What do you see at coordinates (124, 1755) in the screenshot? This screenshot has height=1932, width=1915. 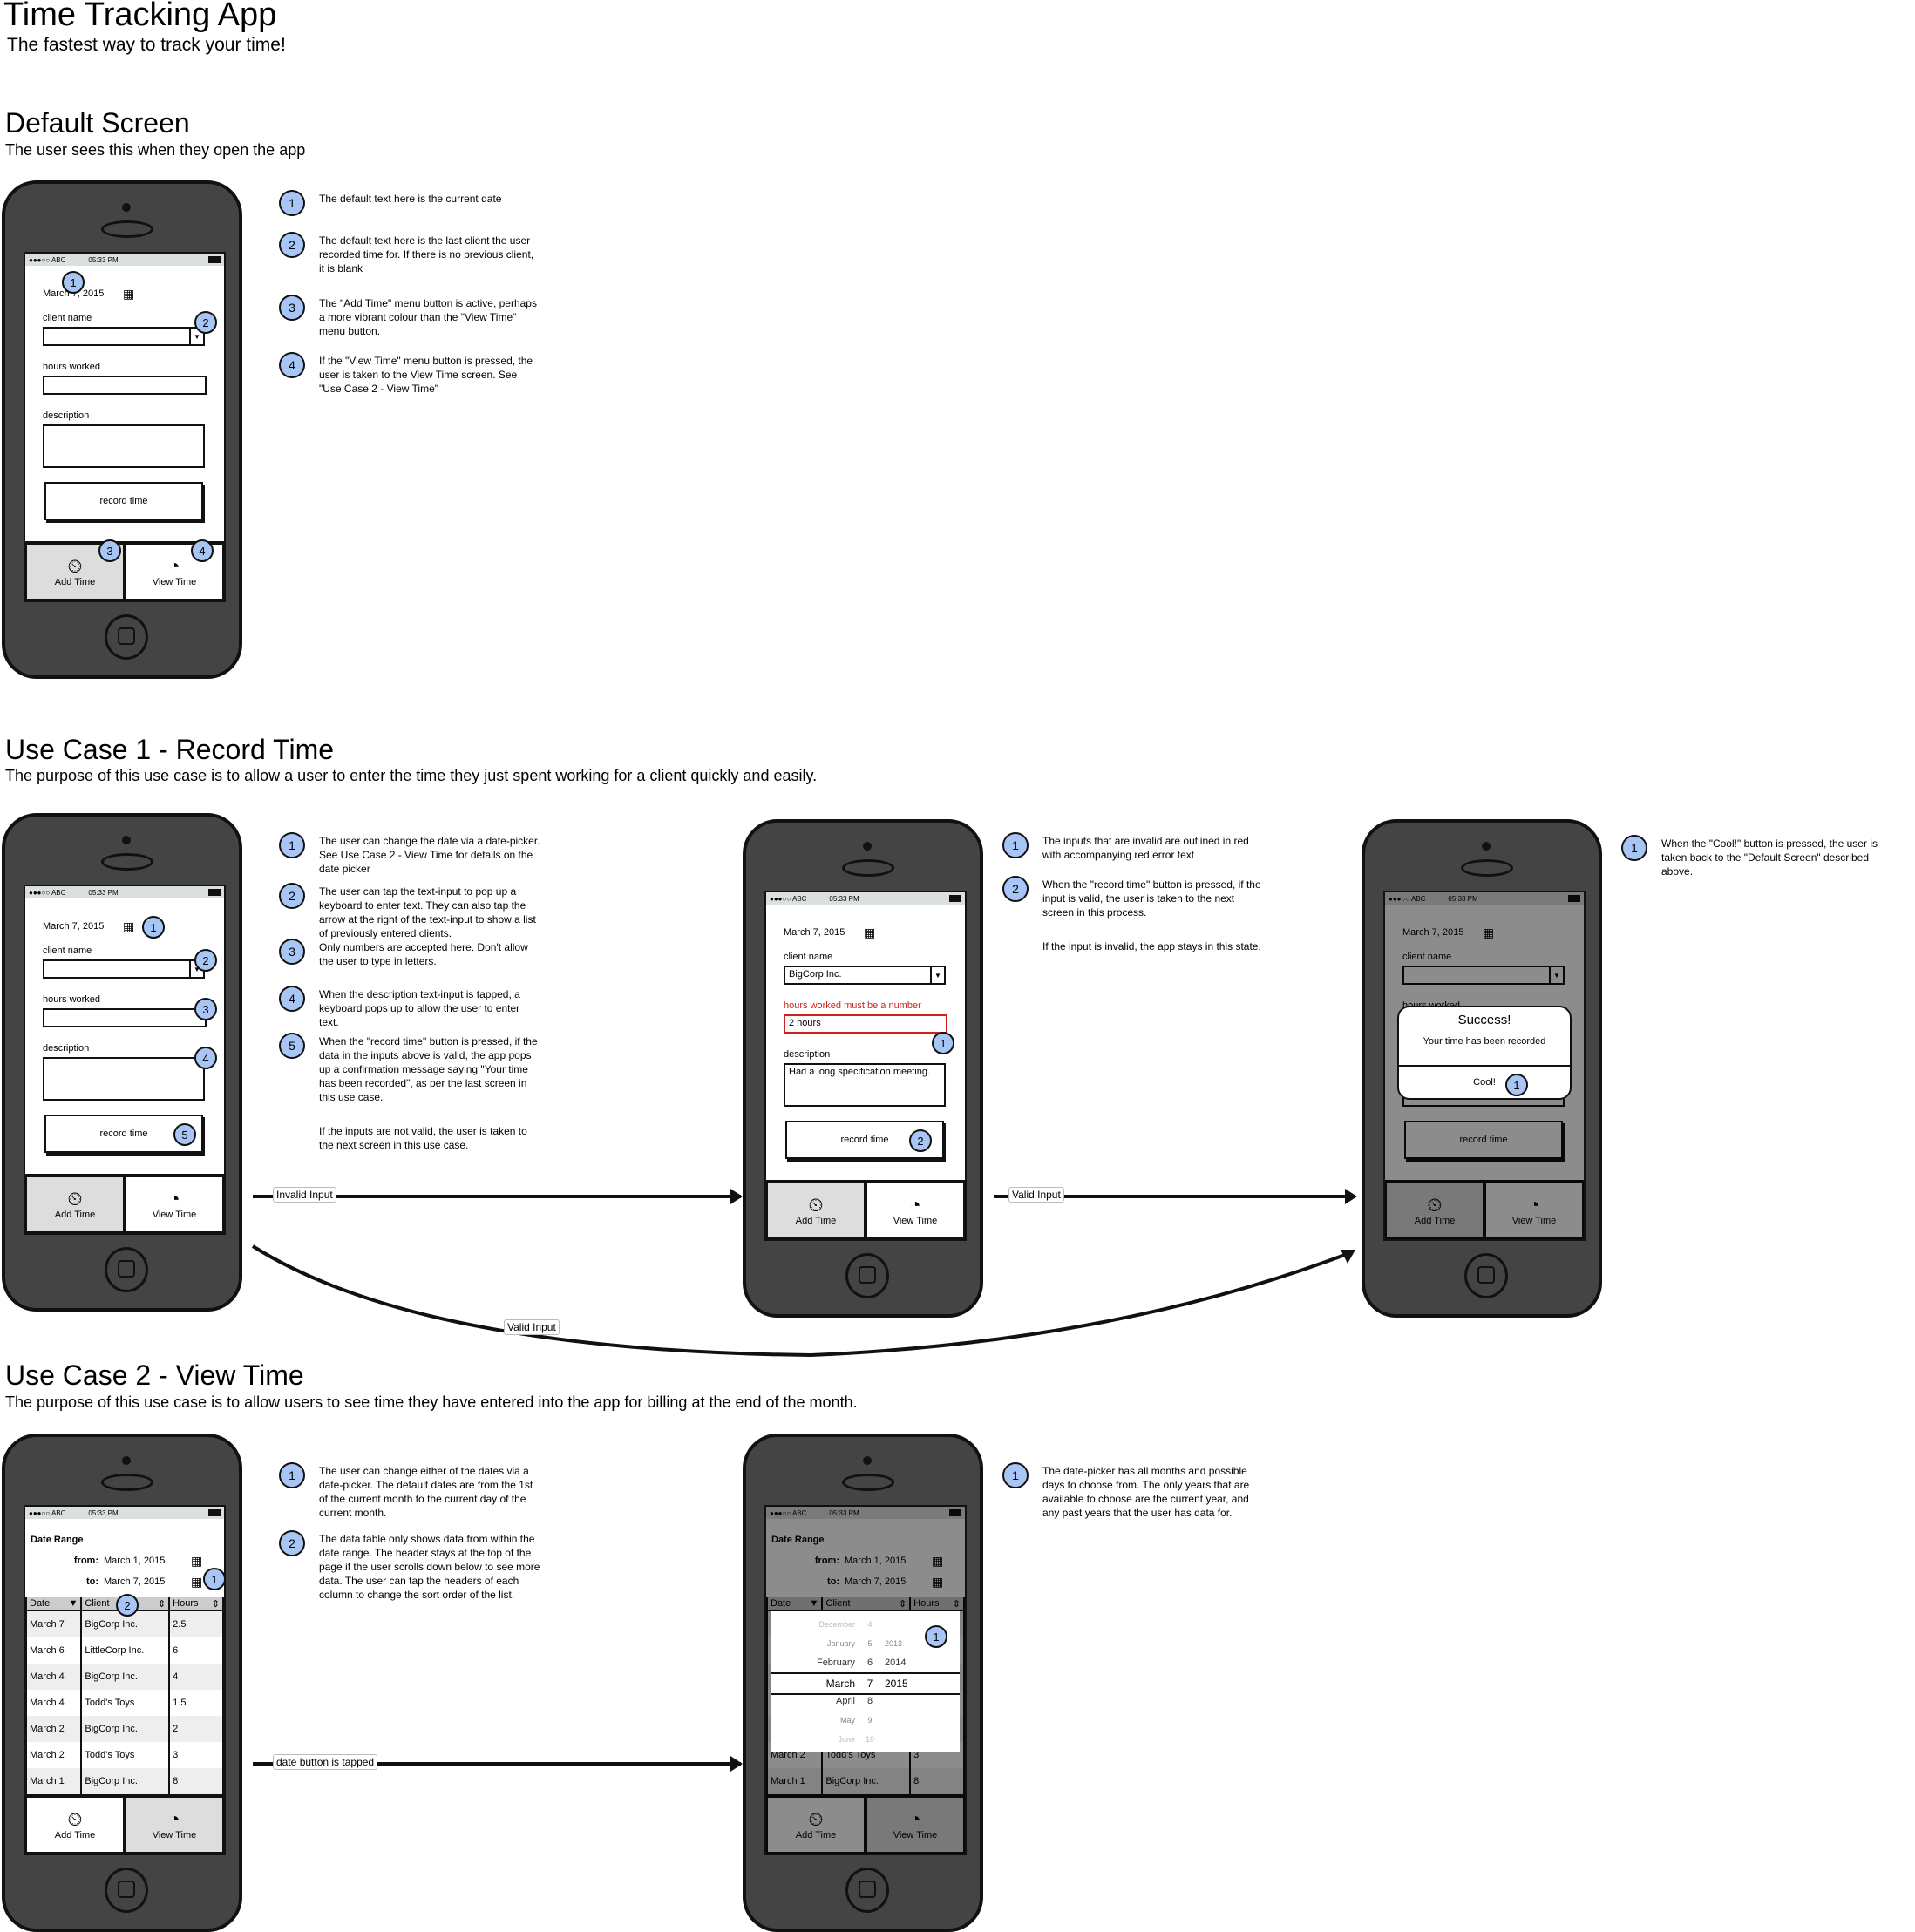 I see `table-row: March 2 Todd's Toys 3` at bounding box center [124, 1755].